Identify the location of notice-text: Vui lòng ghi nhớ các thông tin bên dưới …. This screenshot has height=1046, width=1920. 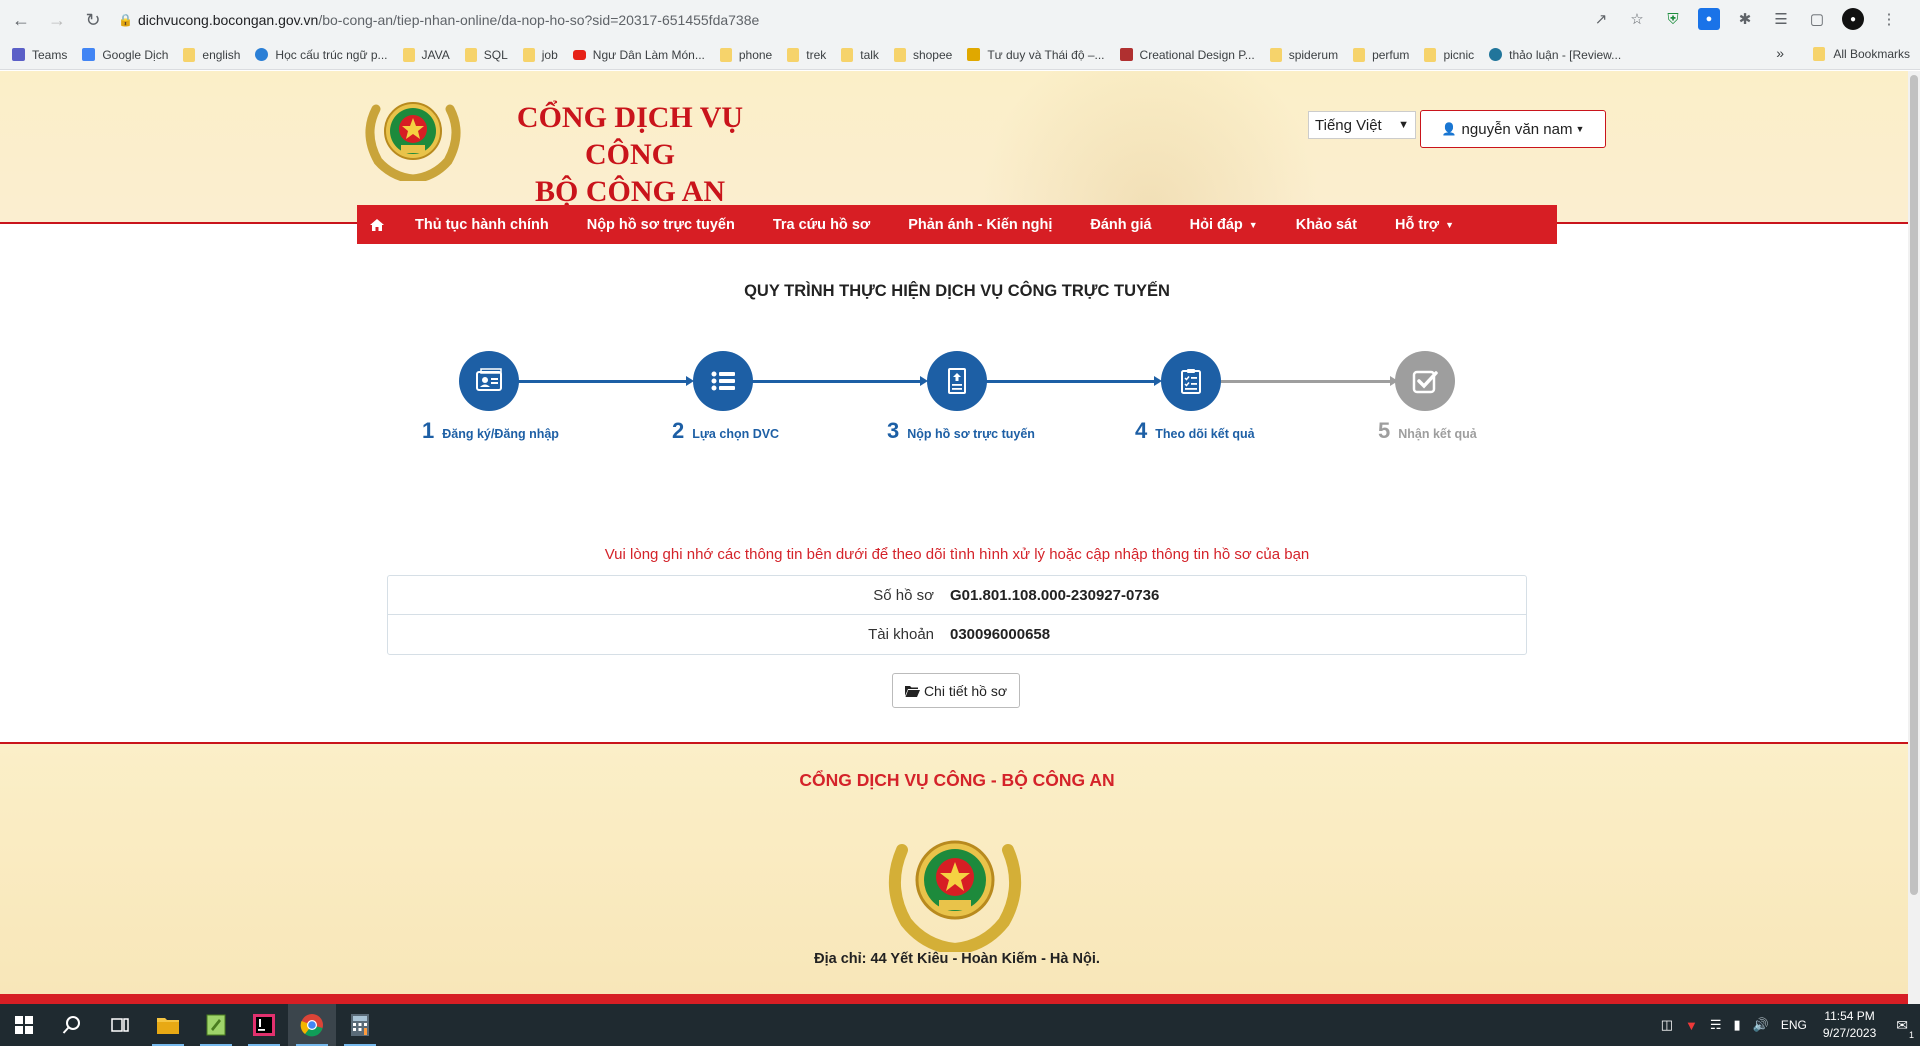
(957, 554).